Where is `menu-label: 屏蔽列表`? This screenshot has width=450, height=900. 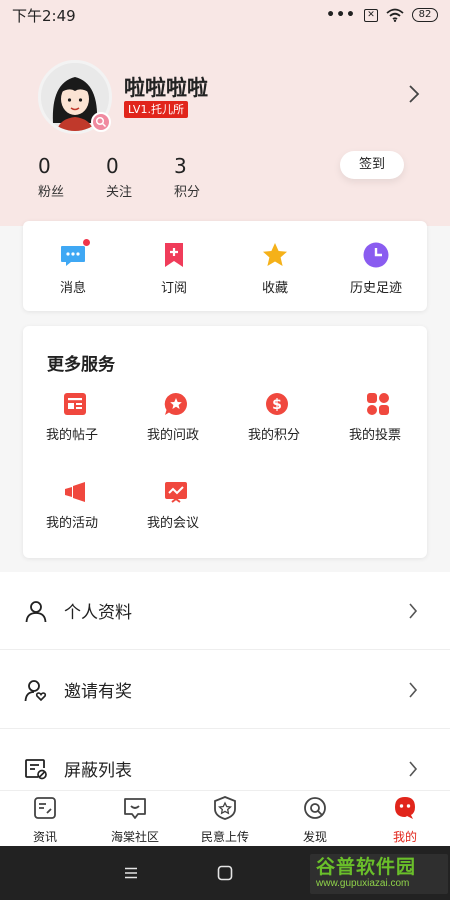
menu-label: 屏蔽列表 is located at coordinates (98, 771).